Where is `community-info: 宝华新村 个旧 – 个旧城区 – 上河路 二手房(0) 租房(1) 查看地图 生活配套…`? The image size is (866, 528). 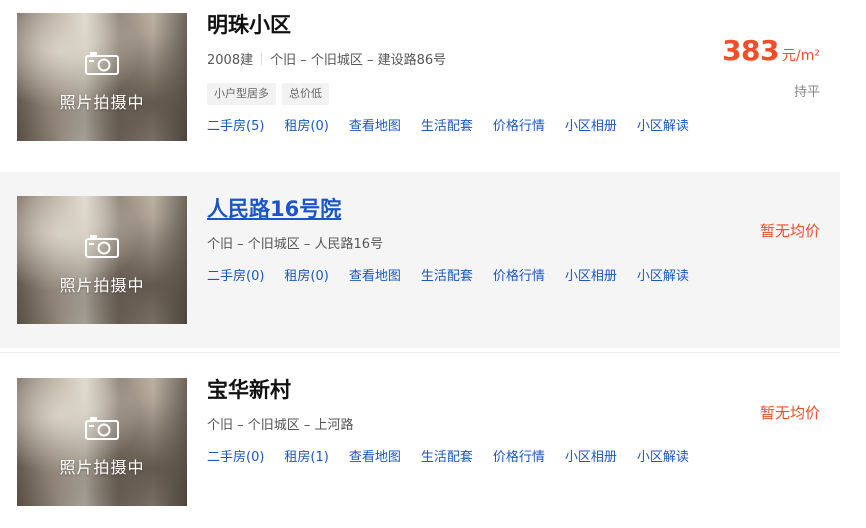 community-info: 宝华新村 个旧 – 个旧城区 – 上河路 二手房(0) 租房(1) 查看地图 生活配套… is located at coordinates (448, 421).